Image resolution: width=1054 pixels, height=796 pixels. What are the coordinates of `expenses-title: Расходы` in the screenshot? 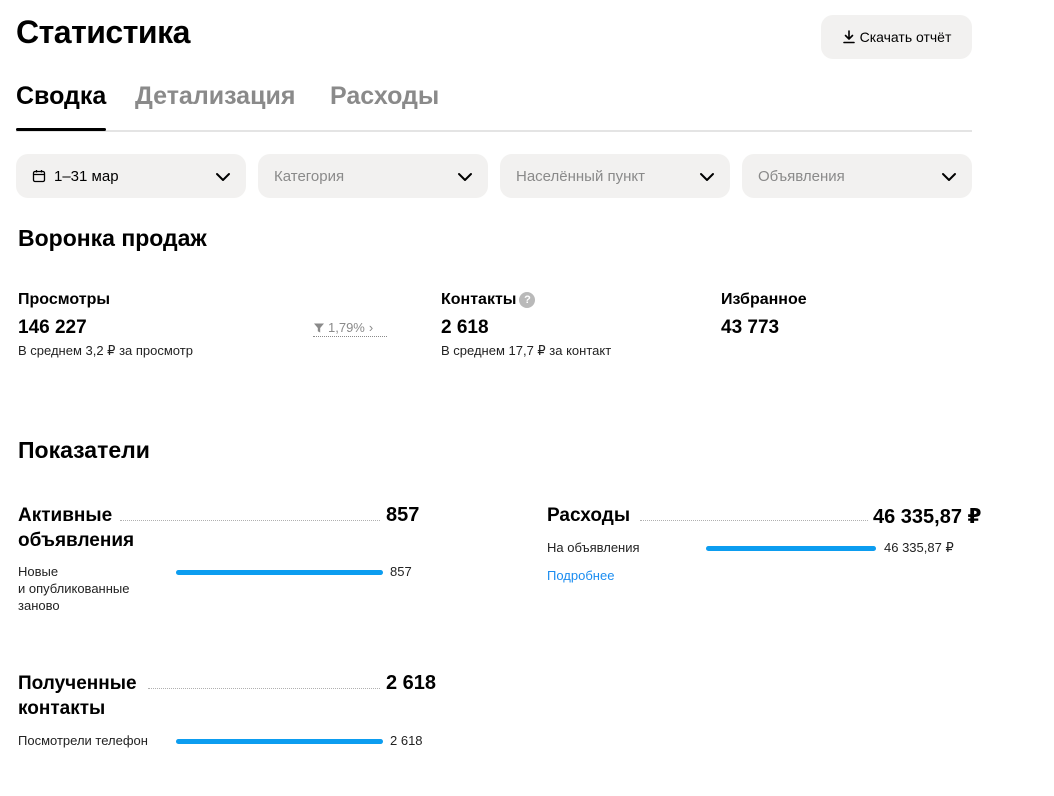 It's located at (589, 515).